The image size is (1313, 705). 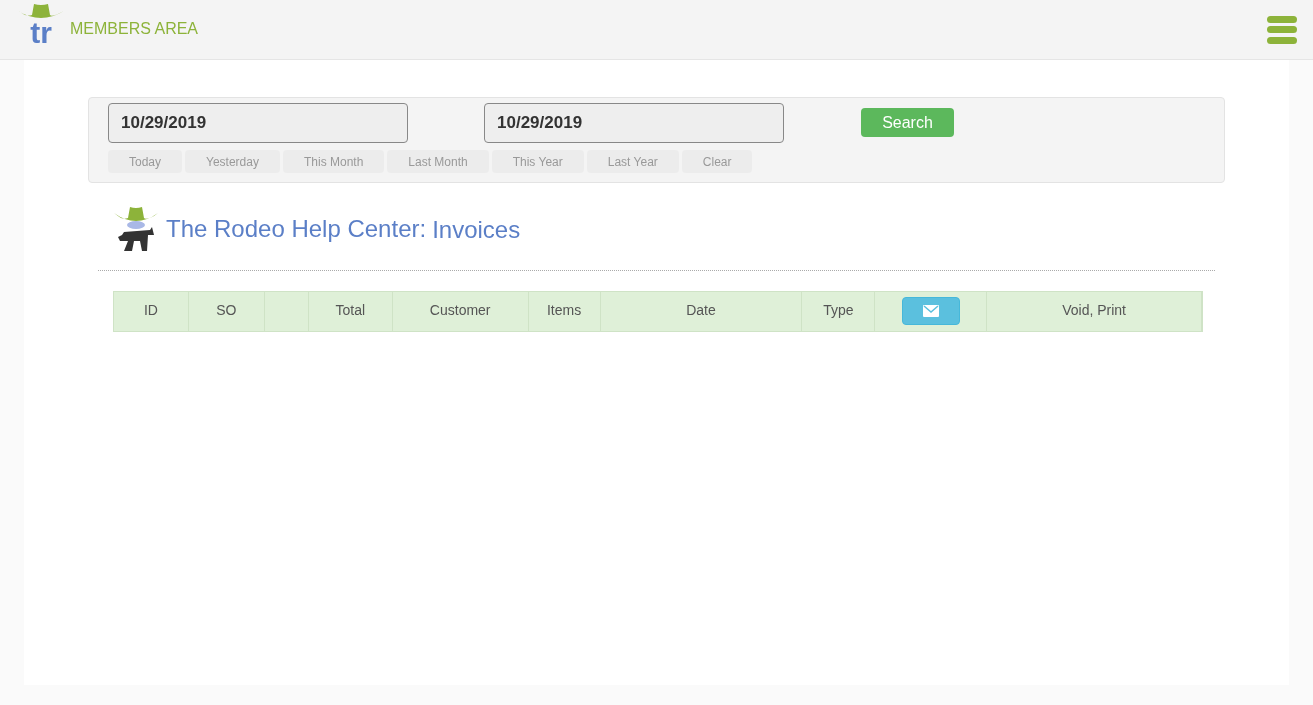 I want to click on column-header: SO, so click(x=226, y=311).